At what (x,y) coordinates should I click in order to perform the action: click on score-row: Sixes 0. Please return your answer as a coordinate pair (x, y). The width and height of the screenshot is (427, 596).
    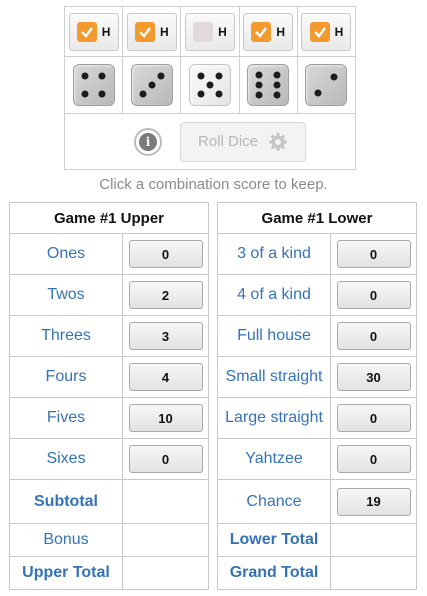
    Looking at the image, I should click on (109, 459).